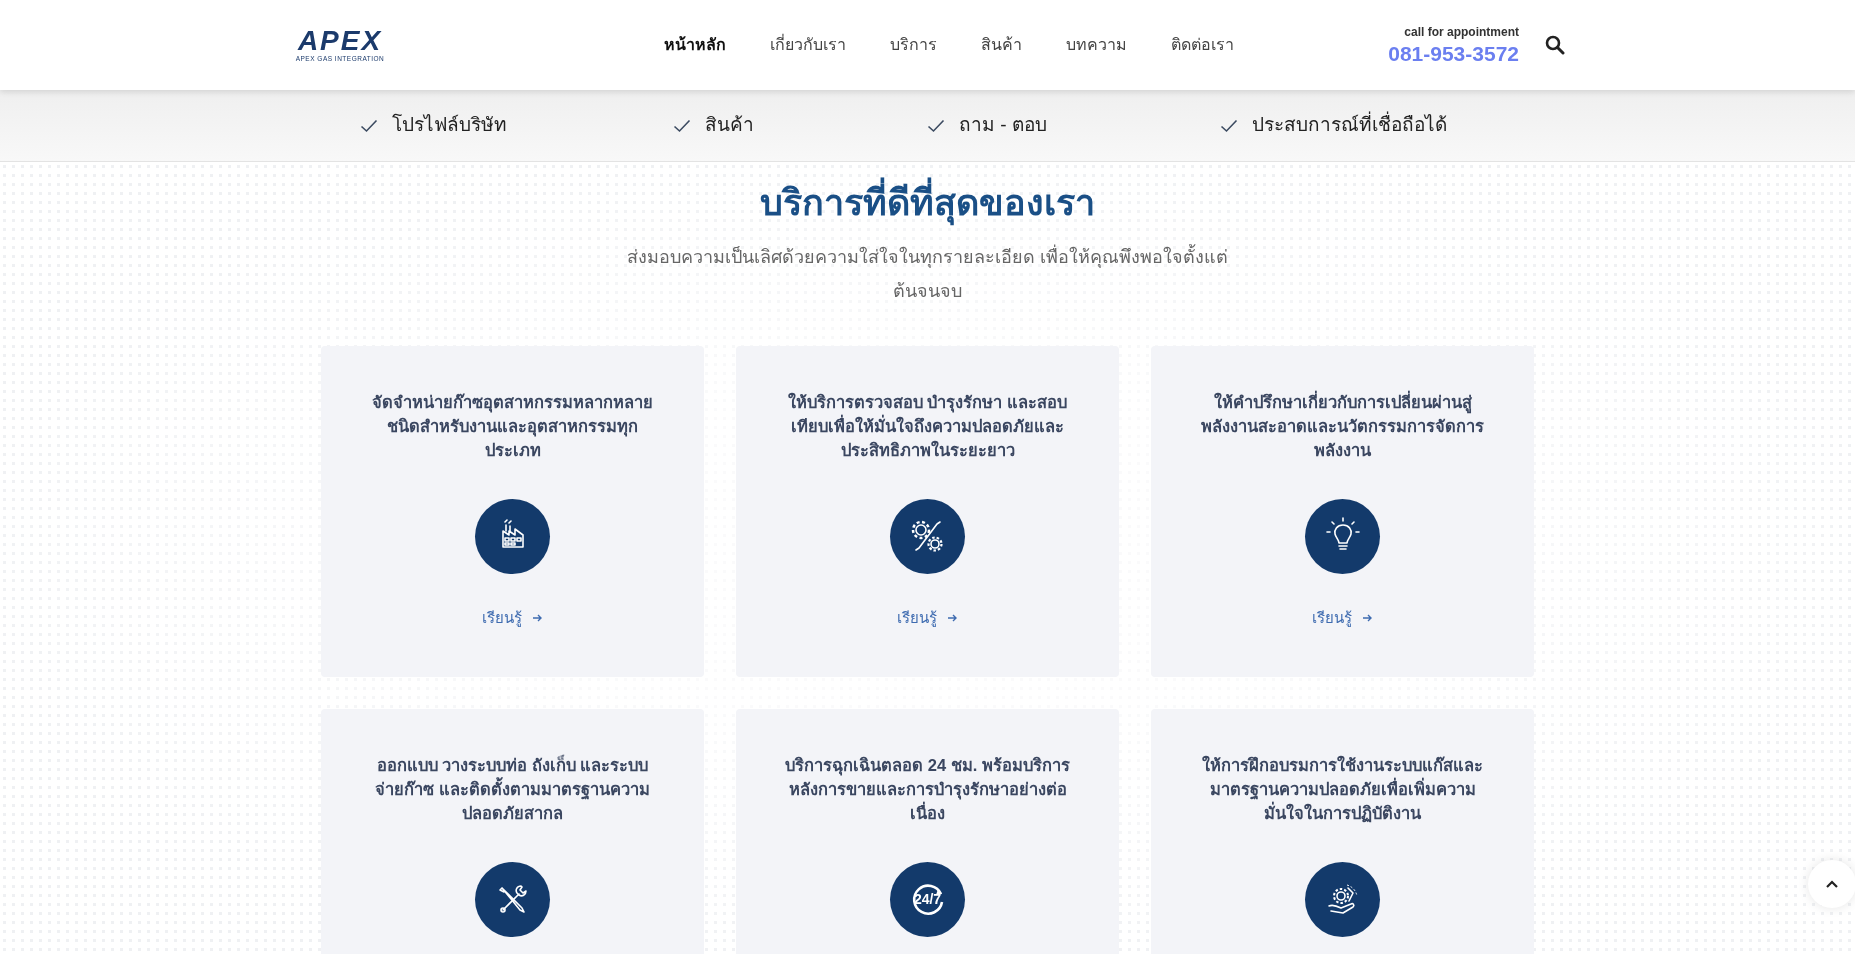 The height and width of the screenshot is (954, 1855). What do you see at coordinates (695, 45) in the screenshot?
I see `nav-link: หน้าหลัก` at bounding box center [695, 45].